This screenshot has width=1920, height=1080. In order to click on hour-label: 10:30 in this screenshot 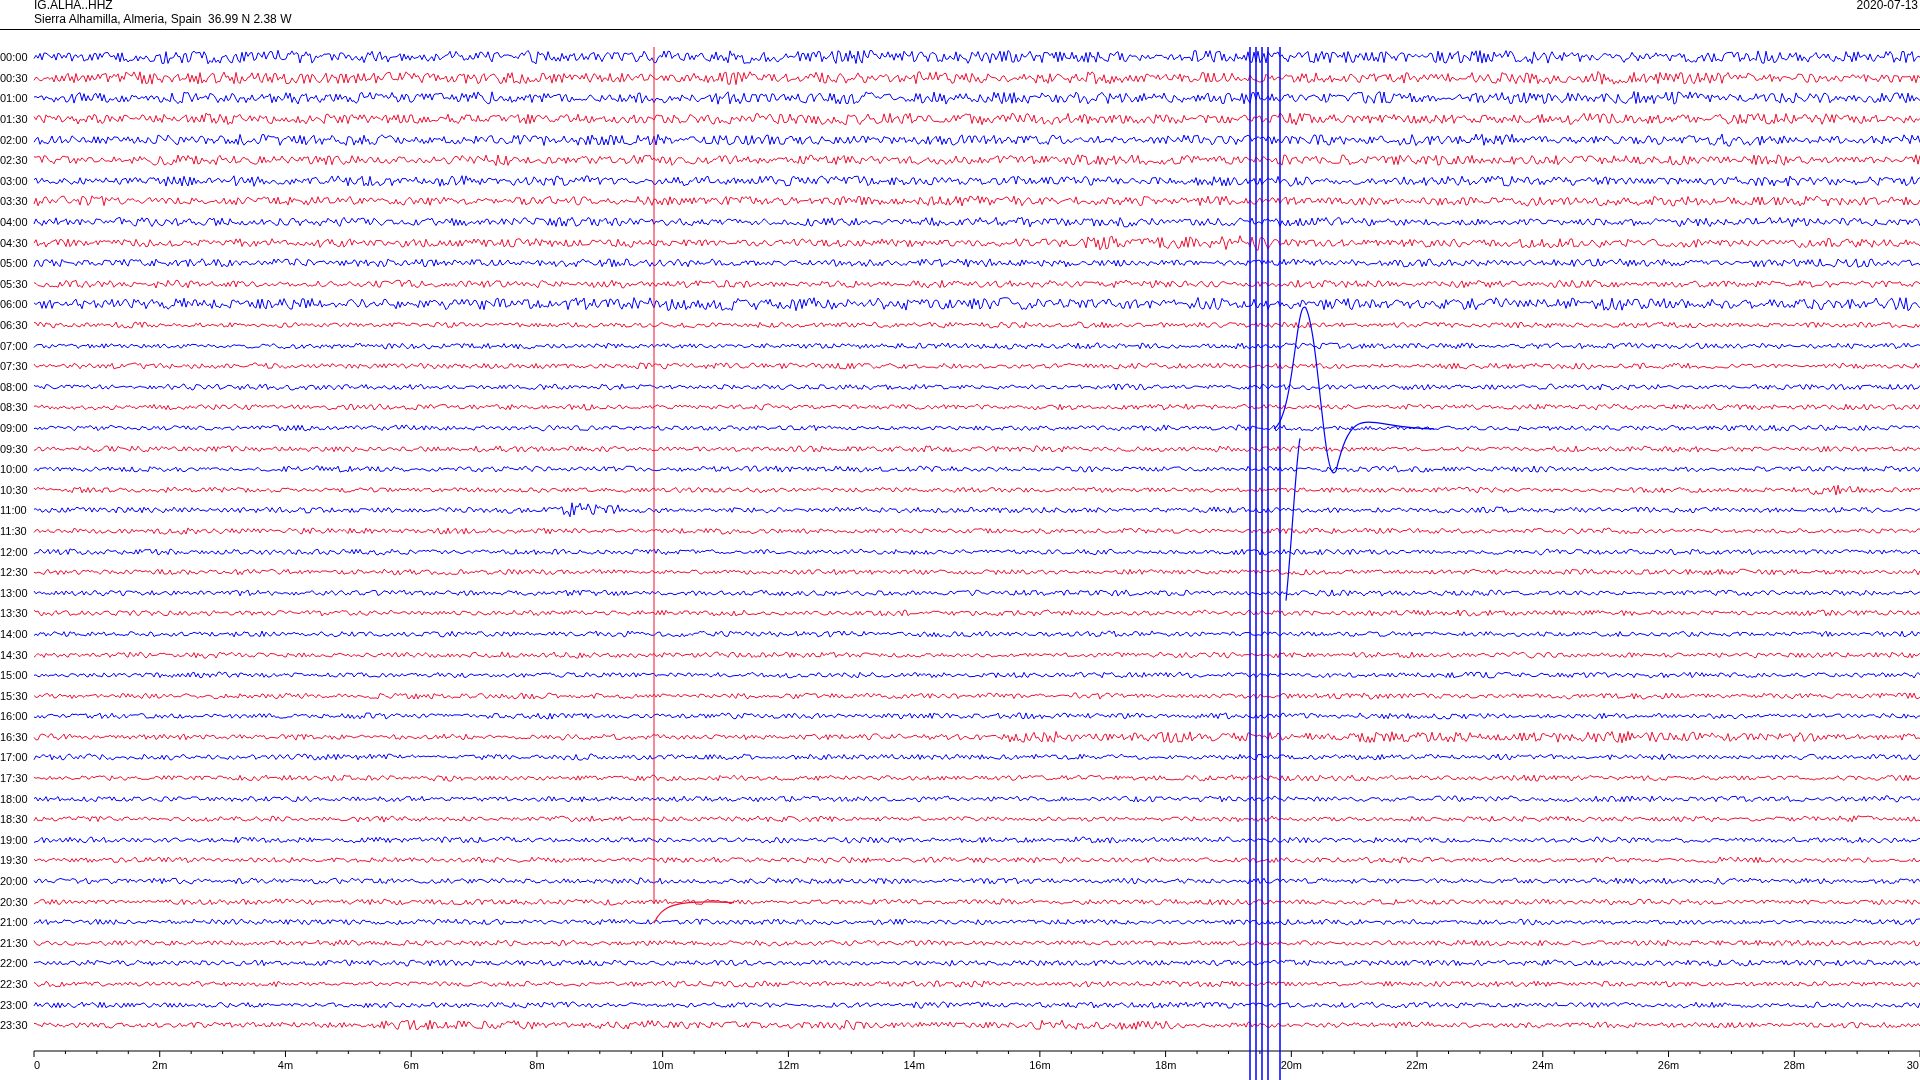, I will do `click(14, 489)`.